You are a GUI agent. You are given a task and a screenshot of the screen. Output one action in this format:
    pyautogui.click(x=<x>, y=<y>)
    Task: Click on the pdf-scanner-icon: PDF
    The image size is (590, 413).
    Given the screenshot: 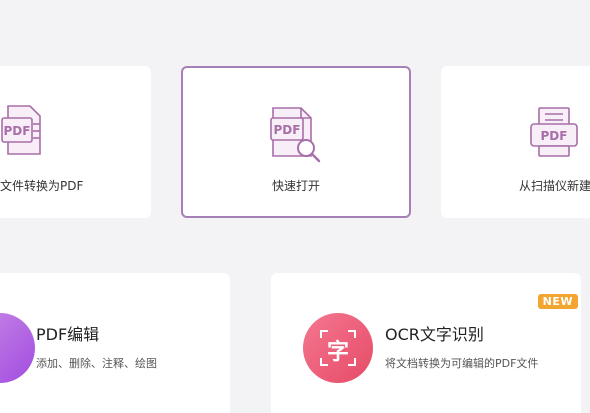 What is the action you would take?
    pyautogui.click(x=554, y=132)
    